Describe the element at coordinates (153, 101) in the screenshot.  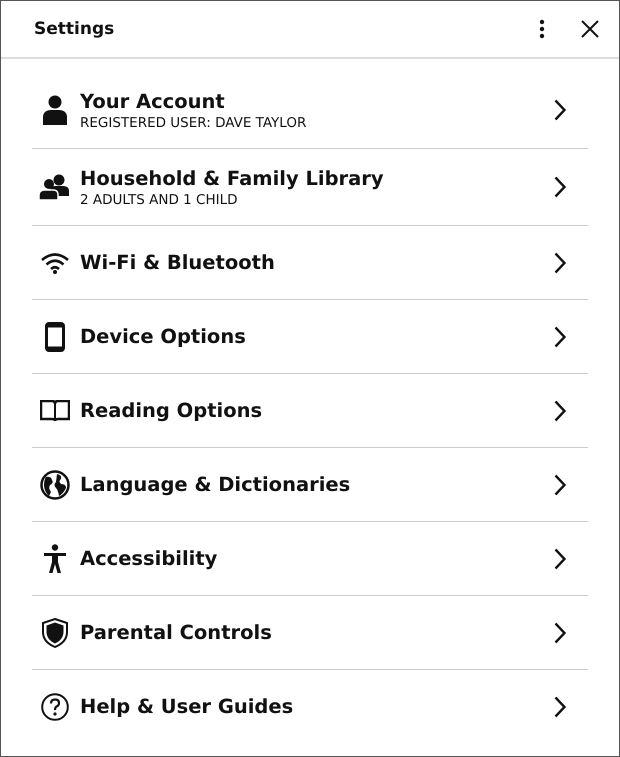
I see `item-title: Your Account` at that location.